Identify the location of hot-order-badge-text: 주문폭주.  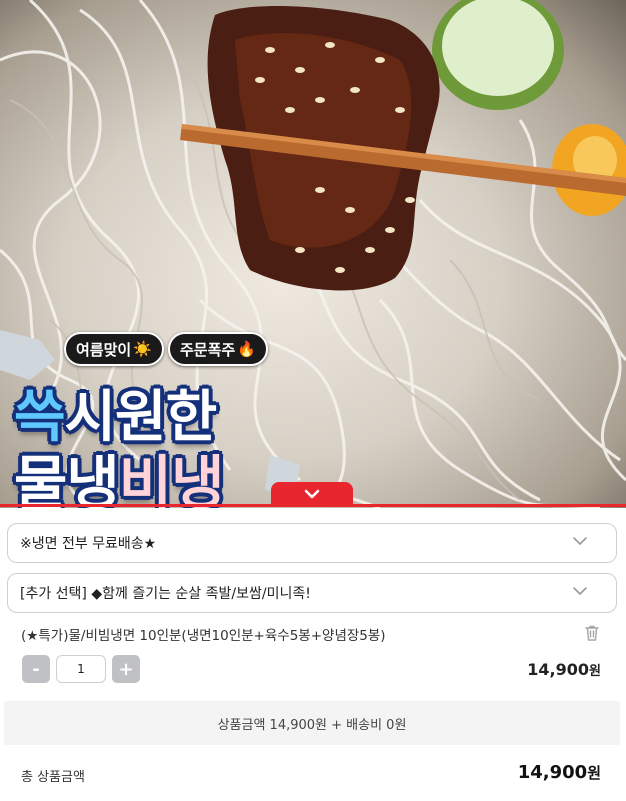
(208, 349).